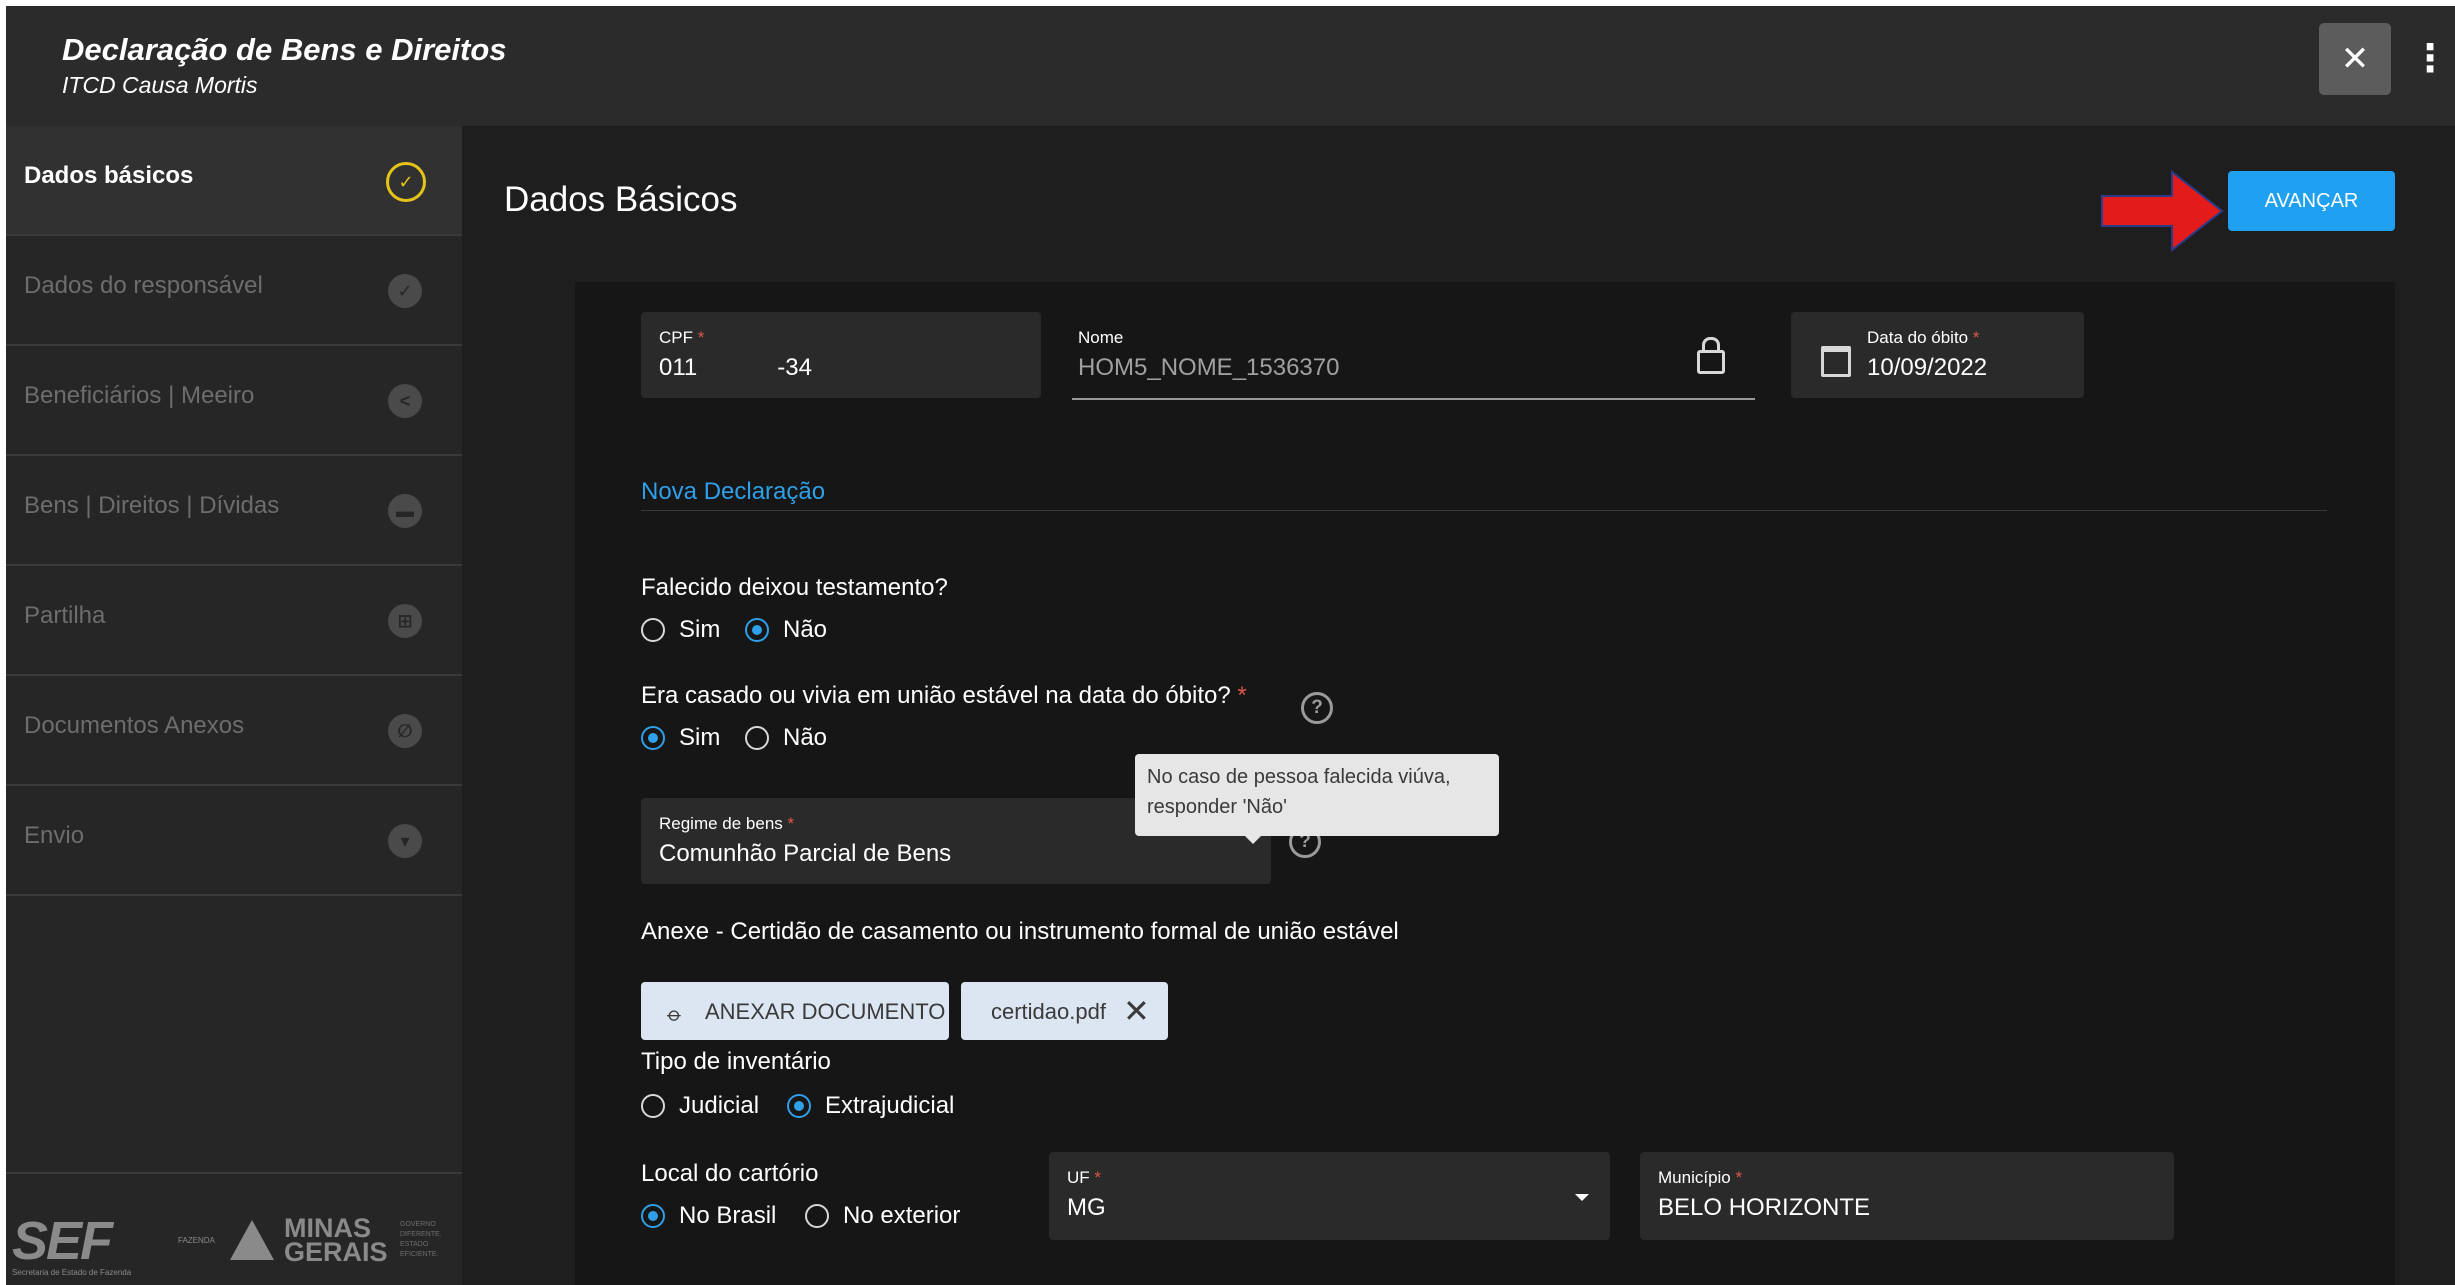 The width and height of the screenshot is (2455, 1285). I want to click on minas-gerais-logo-icon, so click(252, 1240).